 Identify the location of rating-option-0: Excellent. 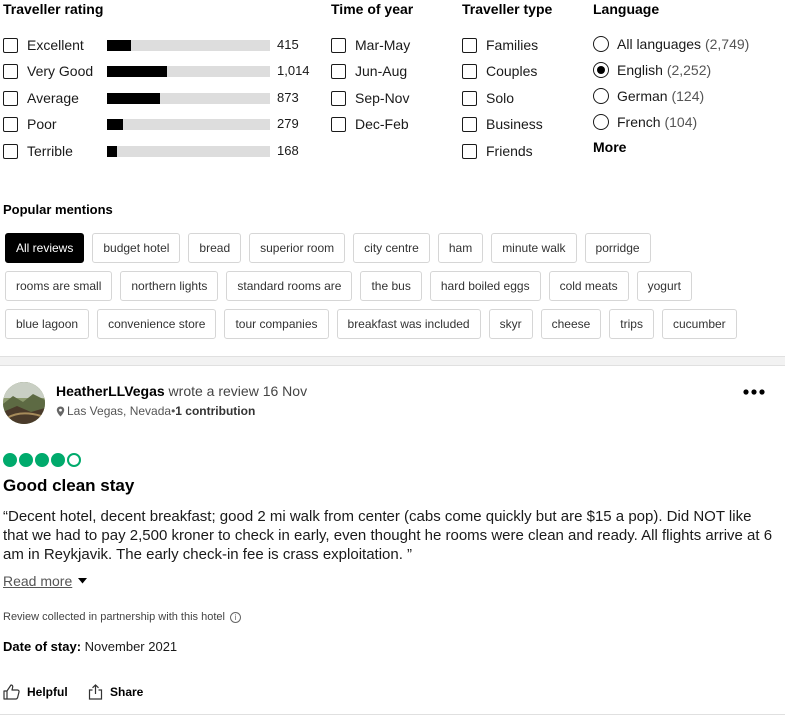
(43, 45).